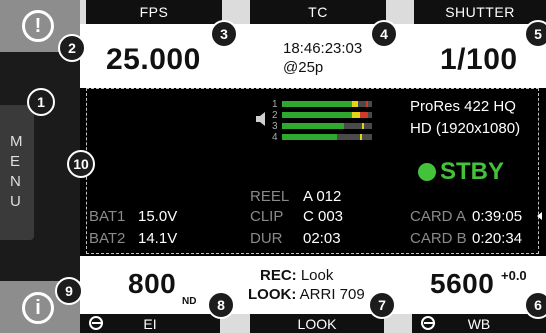  Describe the element at coordinates (278, 275) in the screenshot. I see `rec-label: REC:` at that location.